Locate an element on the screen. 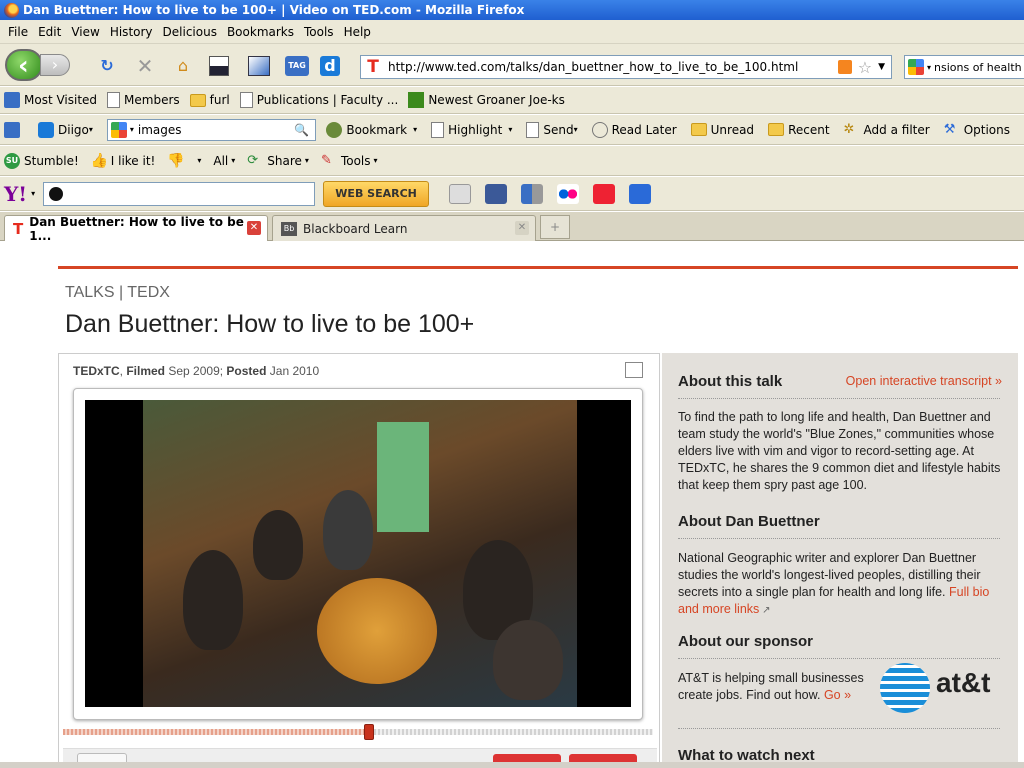 This screenshot has width=1024, height=768. att-globe-icon is located at coordinates (905, 688).